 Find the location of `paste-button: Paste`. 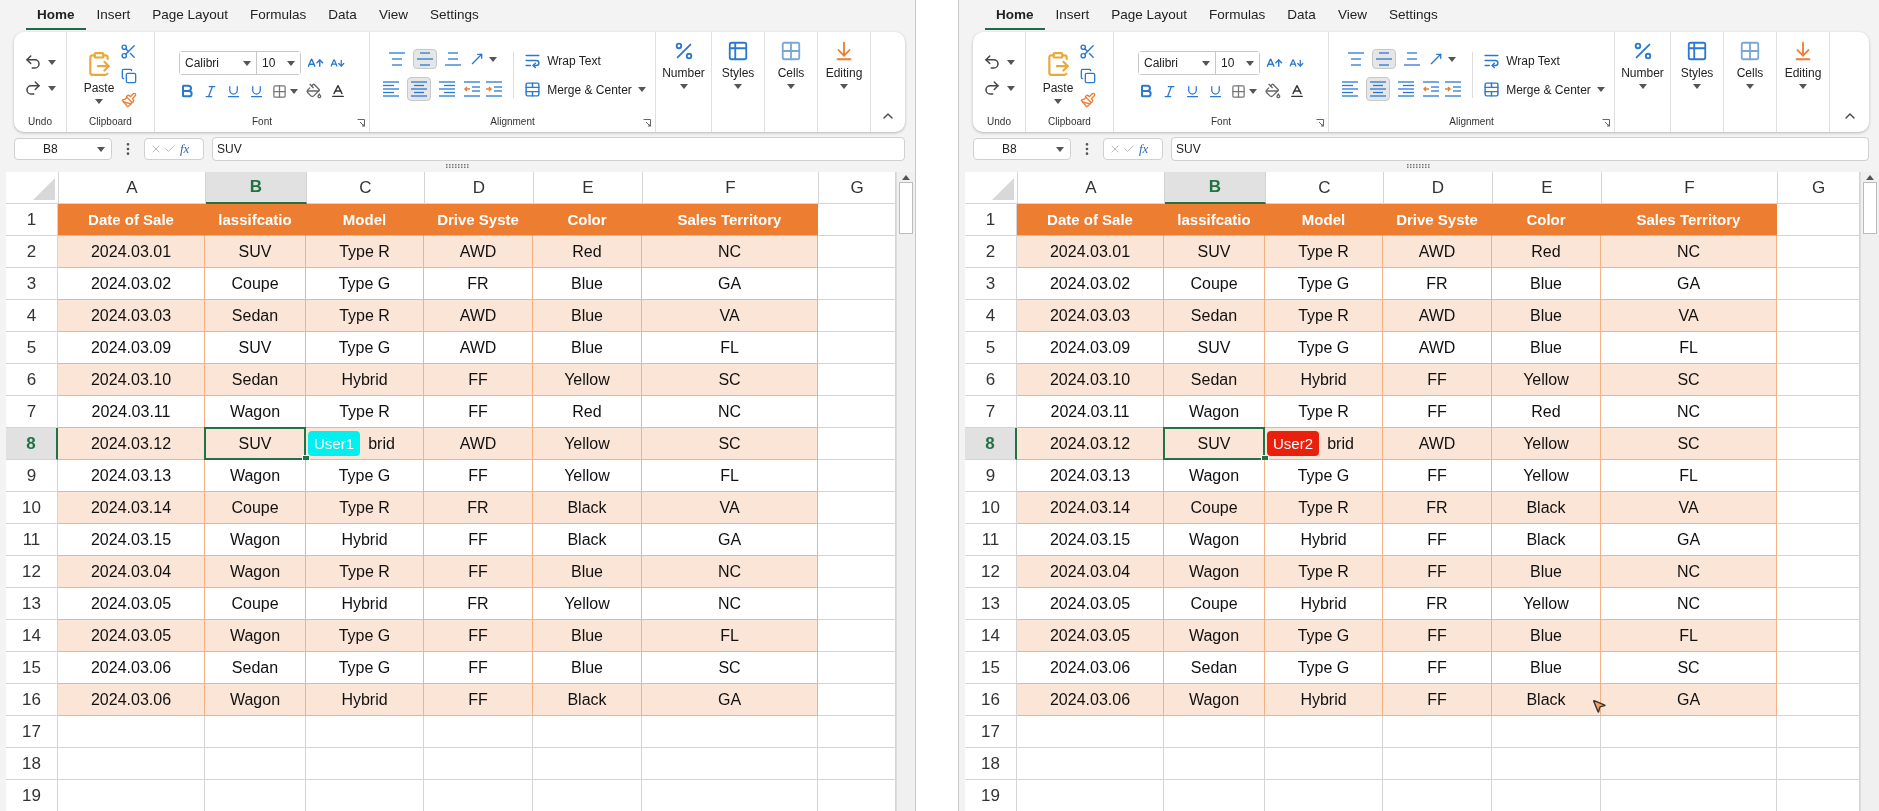

paste-button: Paste is located at coordinates (1058, 75).